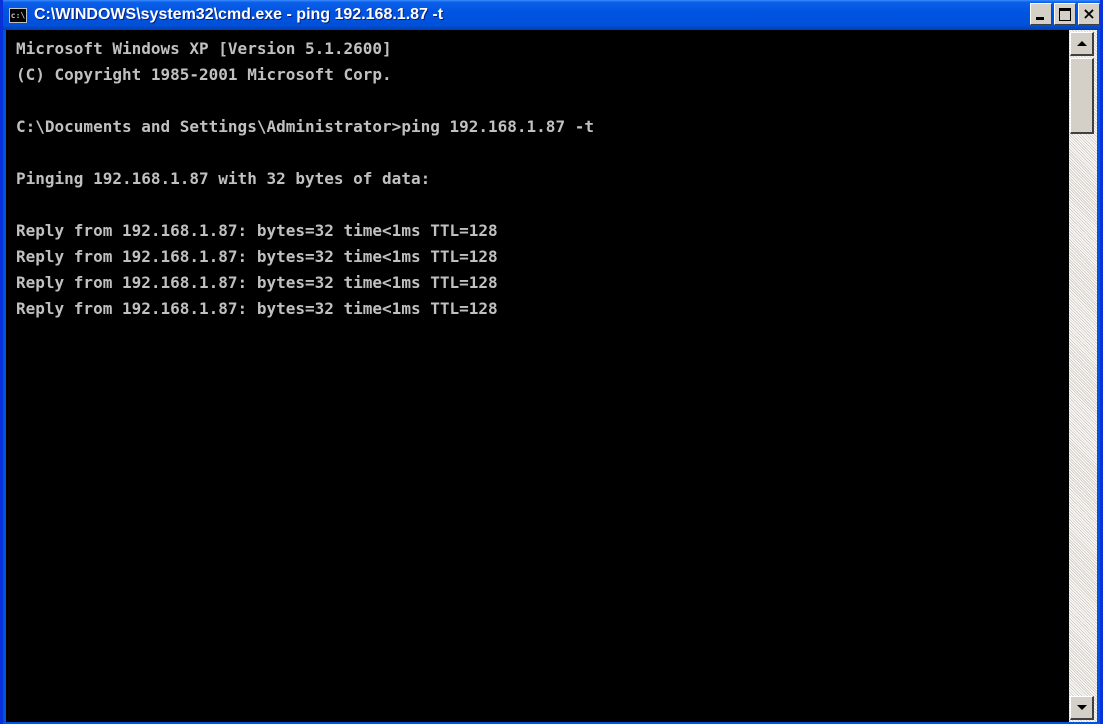  What do you see at coordinates (1082, 708) in the screenshot?
I see `scroll-down-button` at bounding box center [1082, 708].